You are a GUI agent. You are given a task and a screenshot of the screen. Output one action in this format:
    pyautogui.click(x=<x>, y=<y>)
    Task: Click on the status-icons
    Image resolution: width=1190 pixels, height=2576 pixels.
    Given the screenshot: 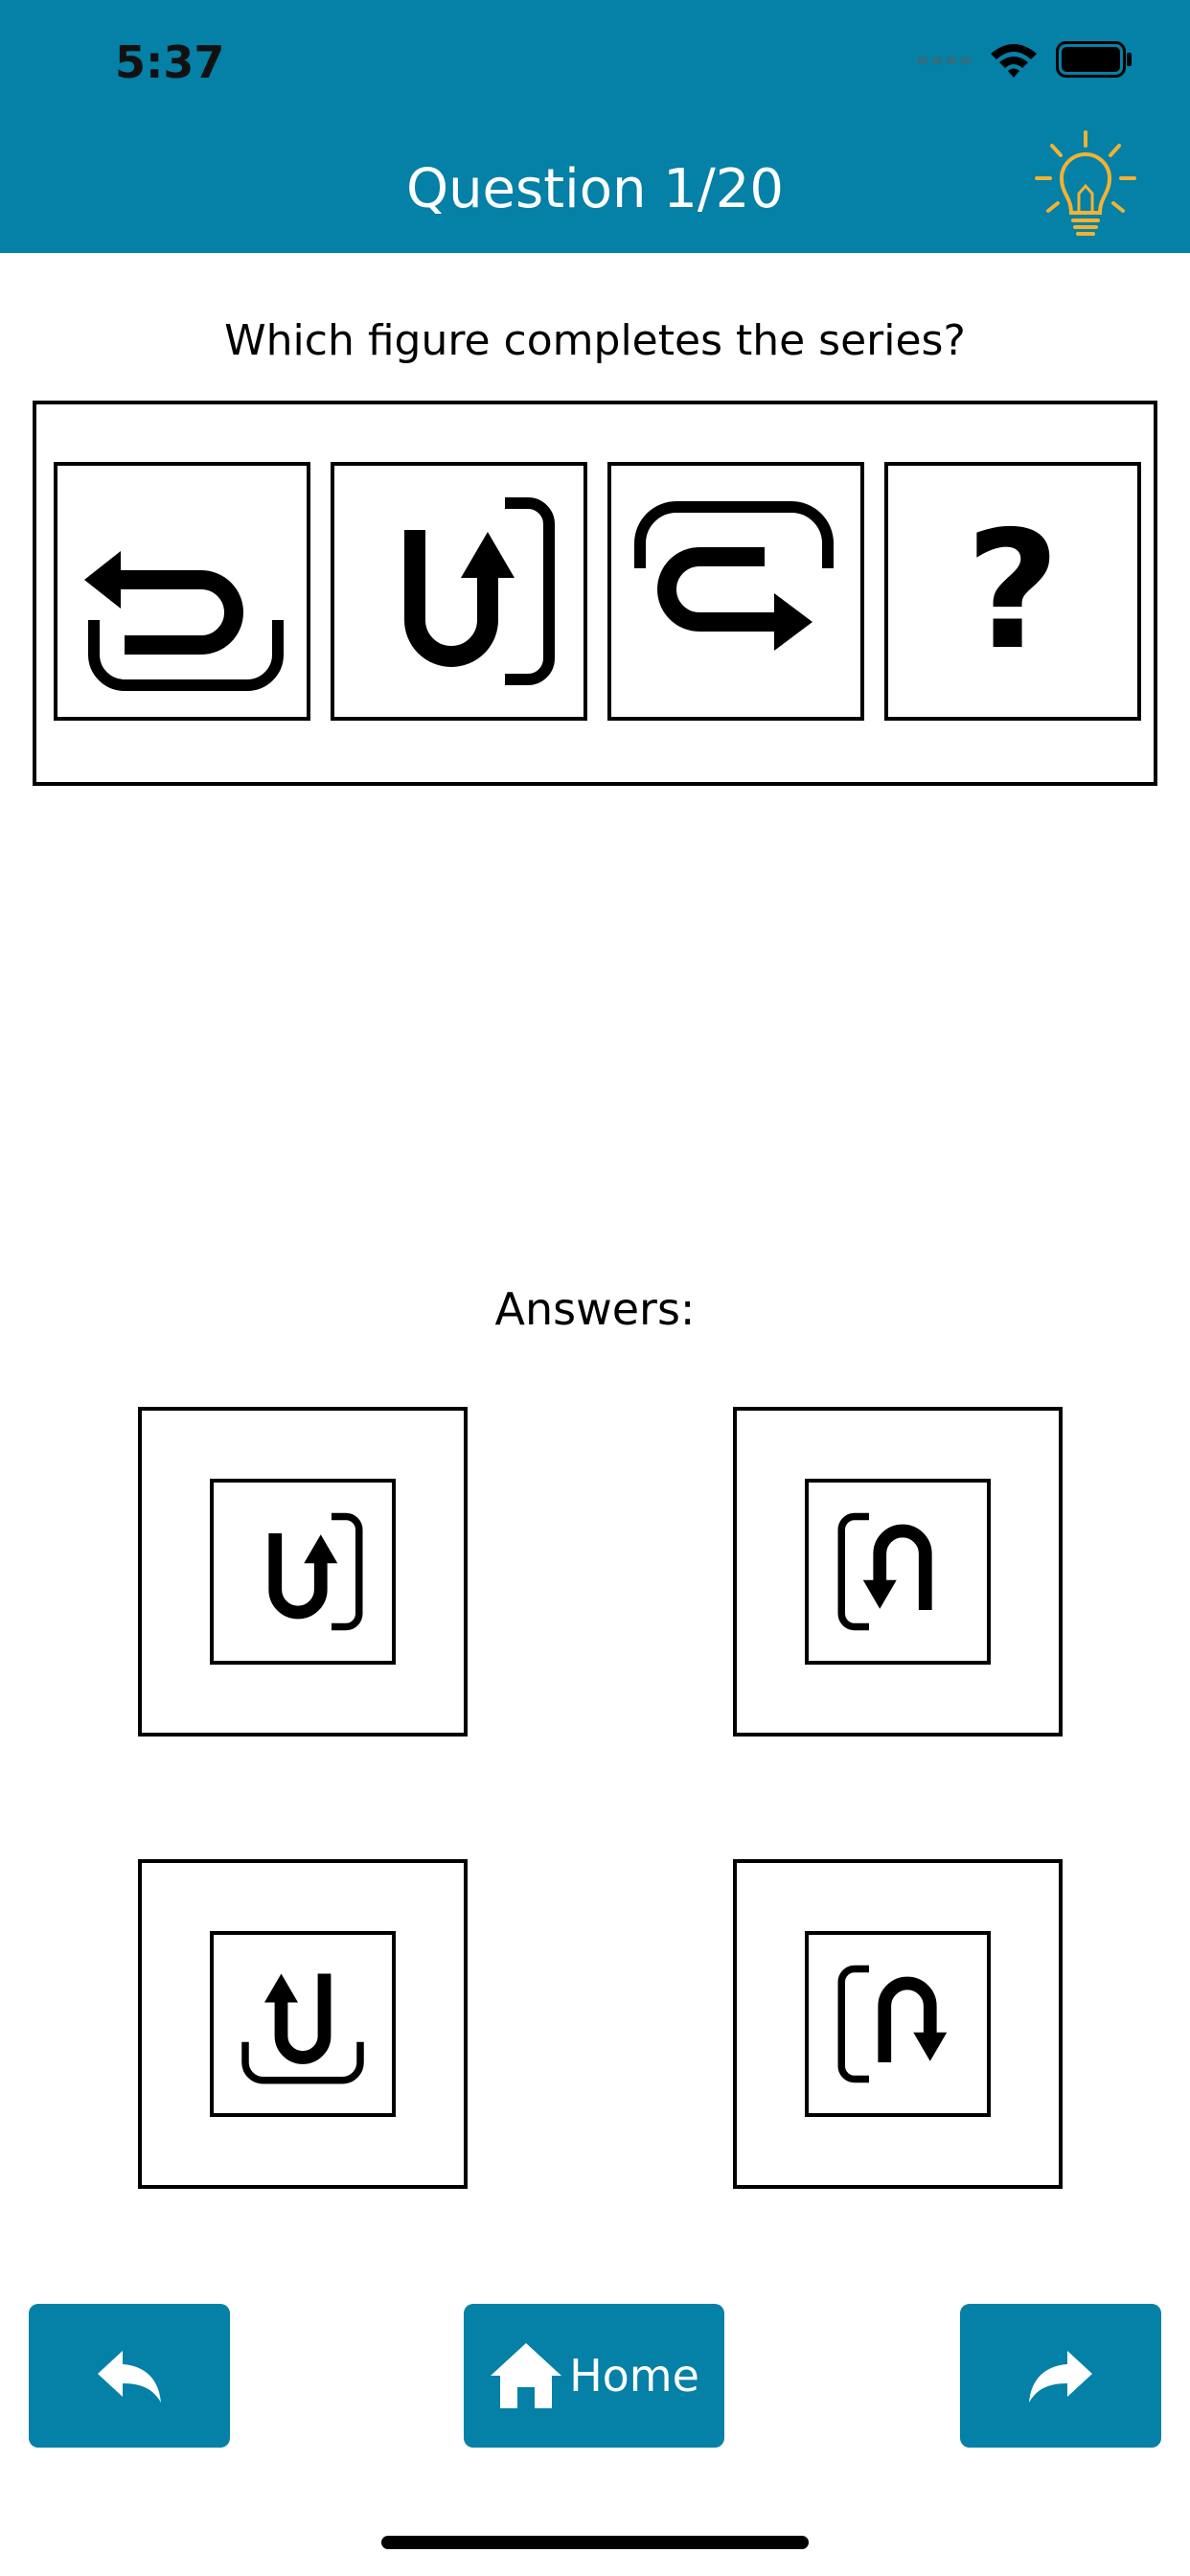 What is the action you would take?
    pyautogui.click(x=1026, y=59)
    